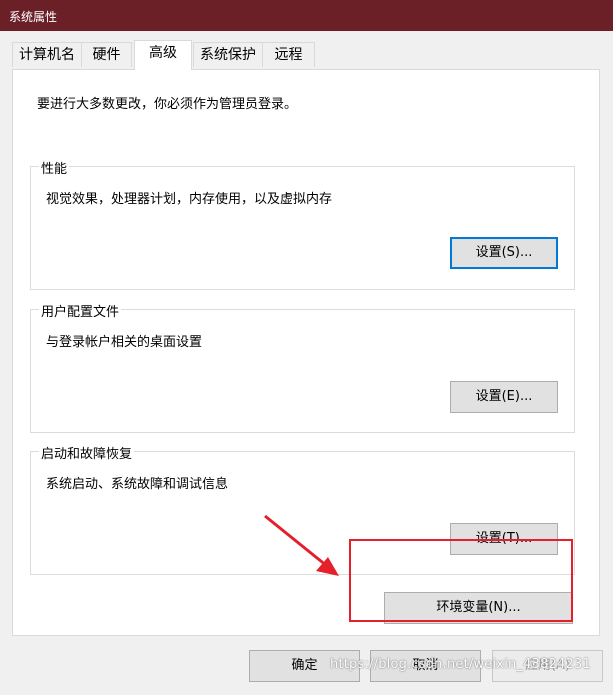 Image resolution: width=613 pixels, height=695 pixels. I want to click on tab-system-protection: 系统保护, so click(228, 54).